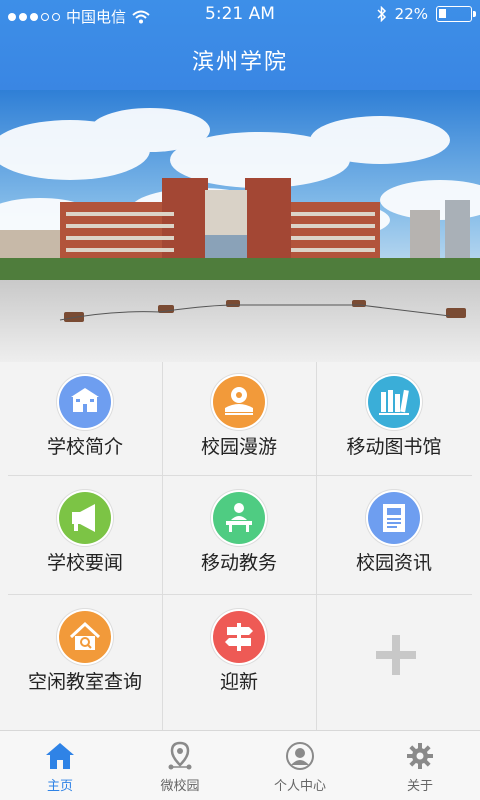  What do you see at coordinates (239, 637) in the screenshot?
I see `signpost-icon` at bounding box center [239, 637].